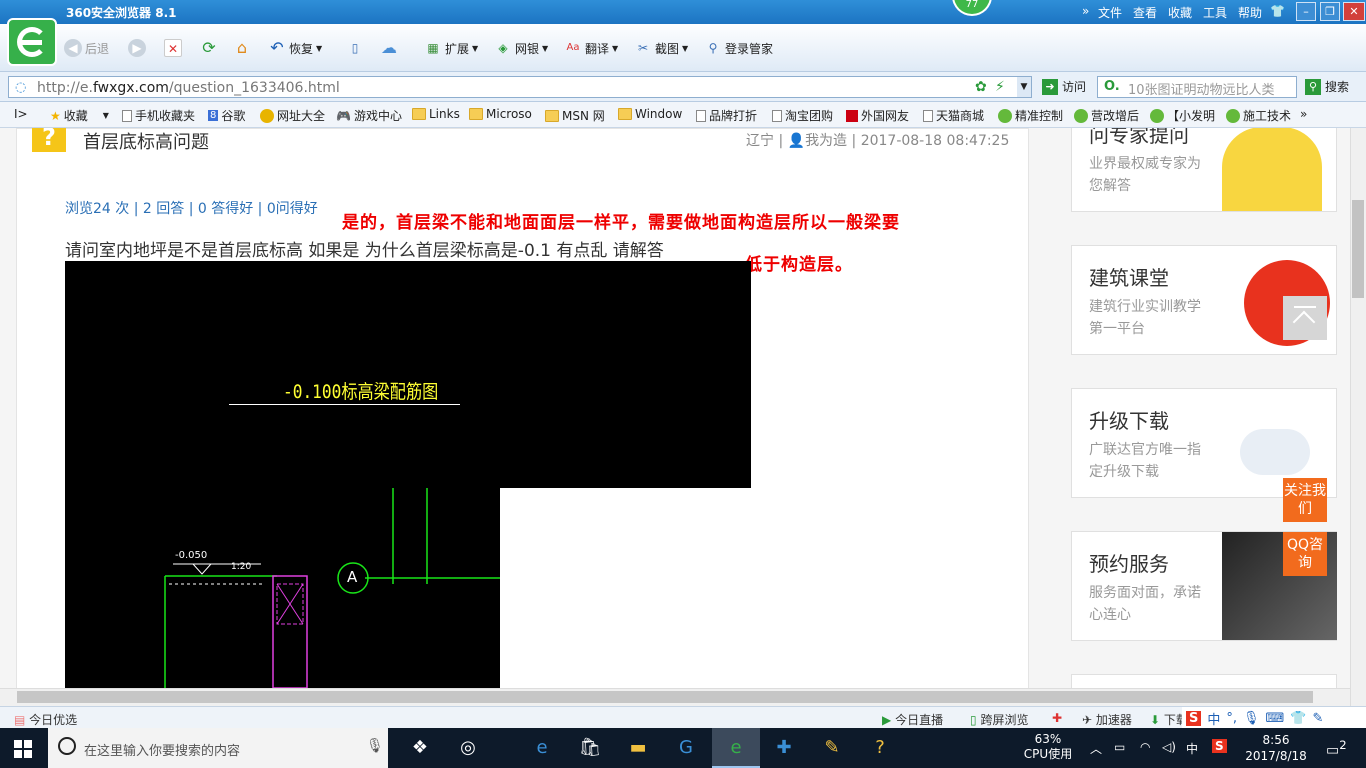 This screenshot has width=1366, height=768. I want to click on ime-toolbar: S 中 °, 🎙 ⌨ 👕 ✎, so click(1274, 718).